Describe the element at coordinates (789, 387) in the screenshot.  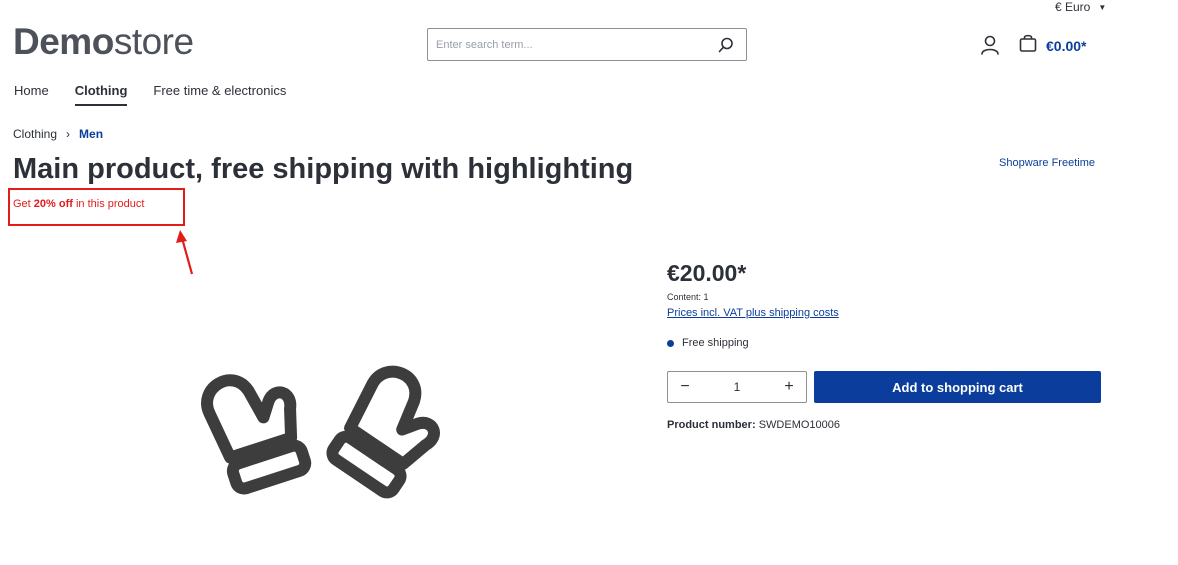
I see `plus-icon: +` at that location.